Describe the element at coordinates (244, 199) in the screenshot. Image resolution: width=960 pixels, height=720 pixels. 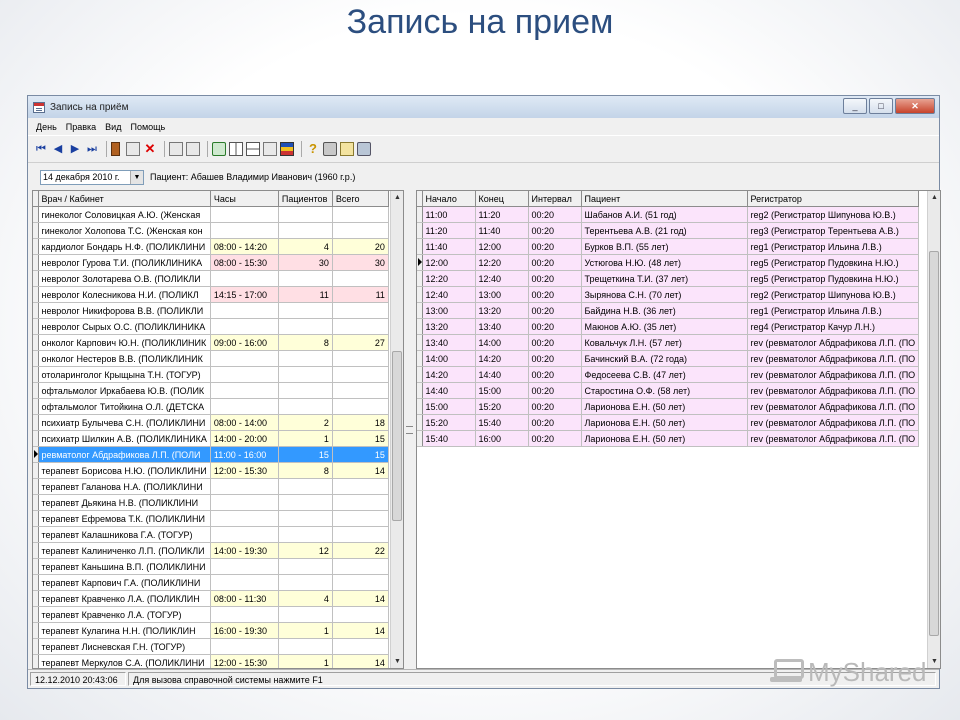
I see `column-header-hours: Часы` at that location.